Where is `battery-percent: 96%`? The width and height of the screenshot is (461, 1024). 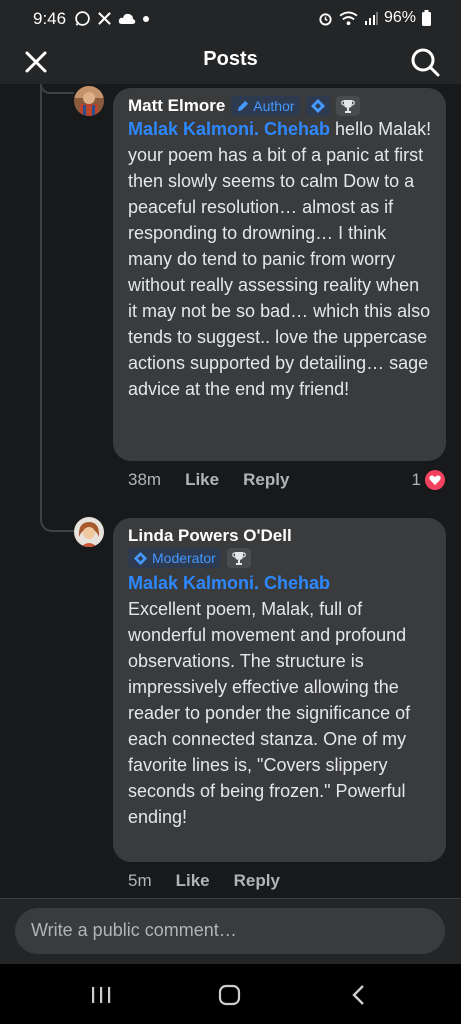
battery-percent: 96% is located at coordinates (399, 17).